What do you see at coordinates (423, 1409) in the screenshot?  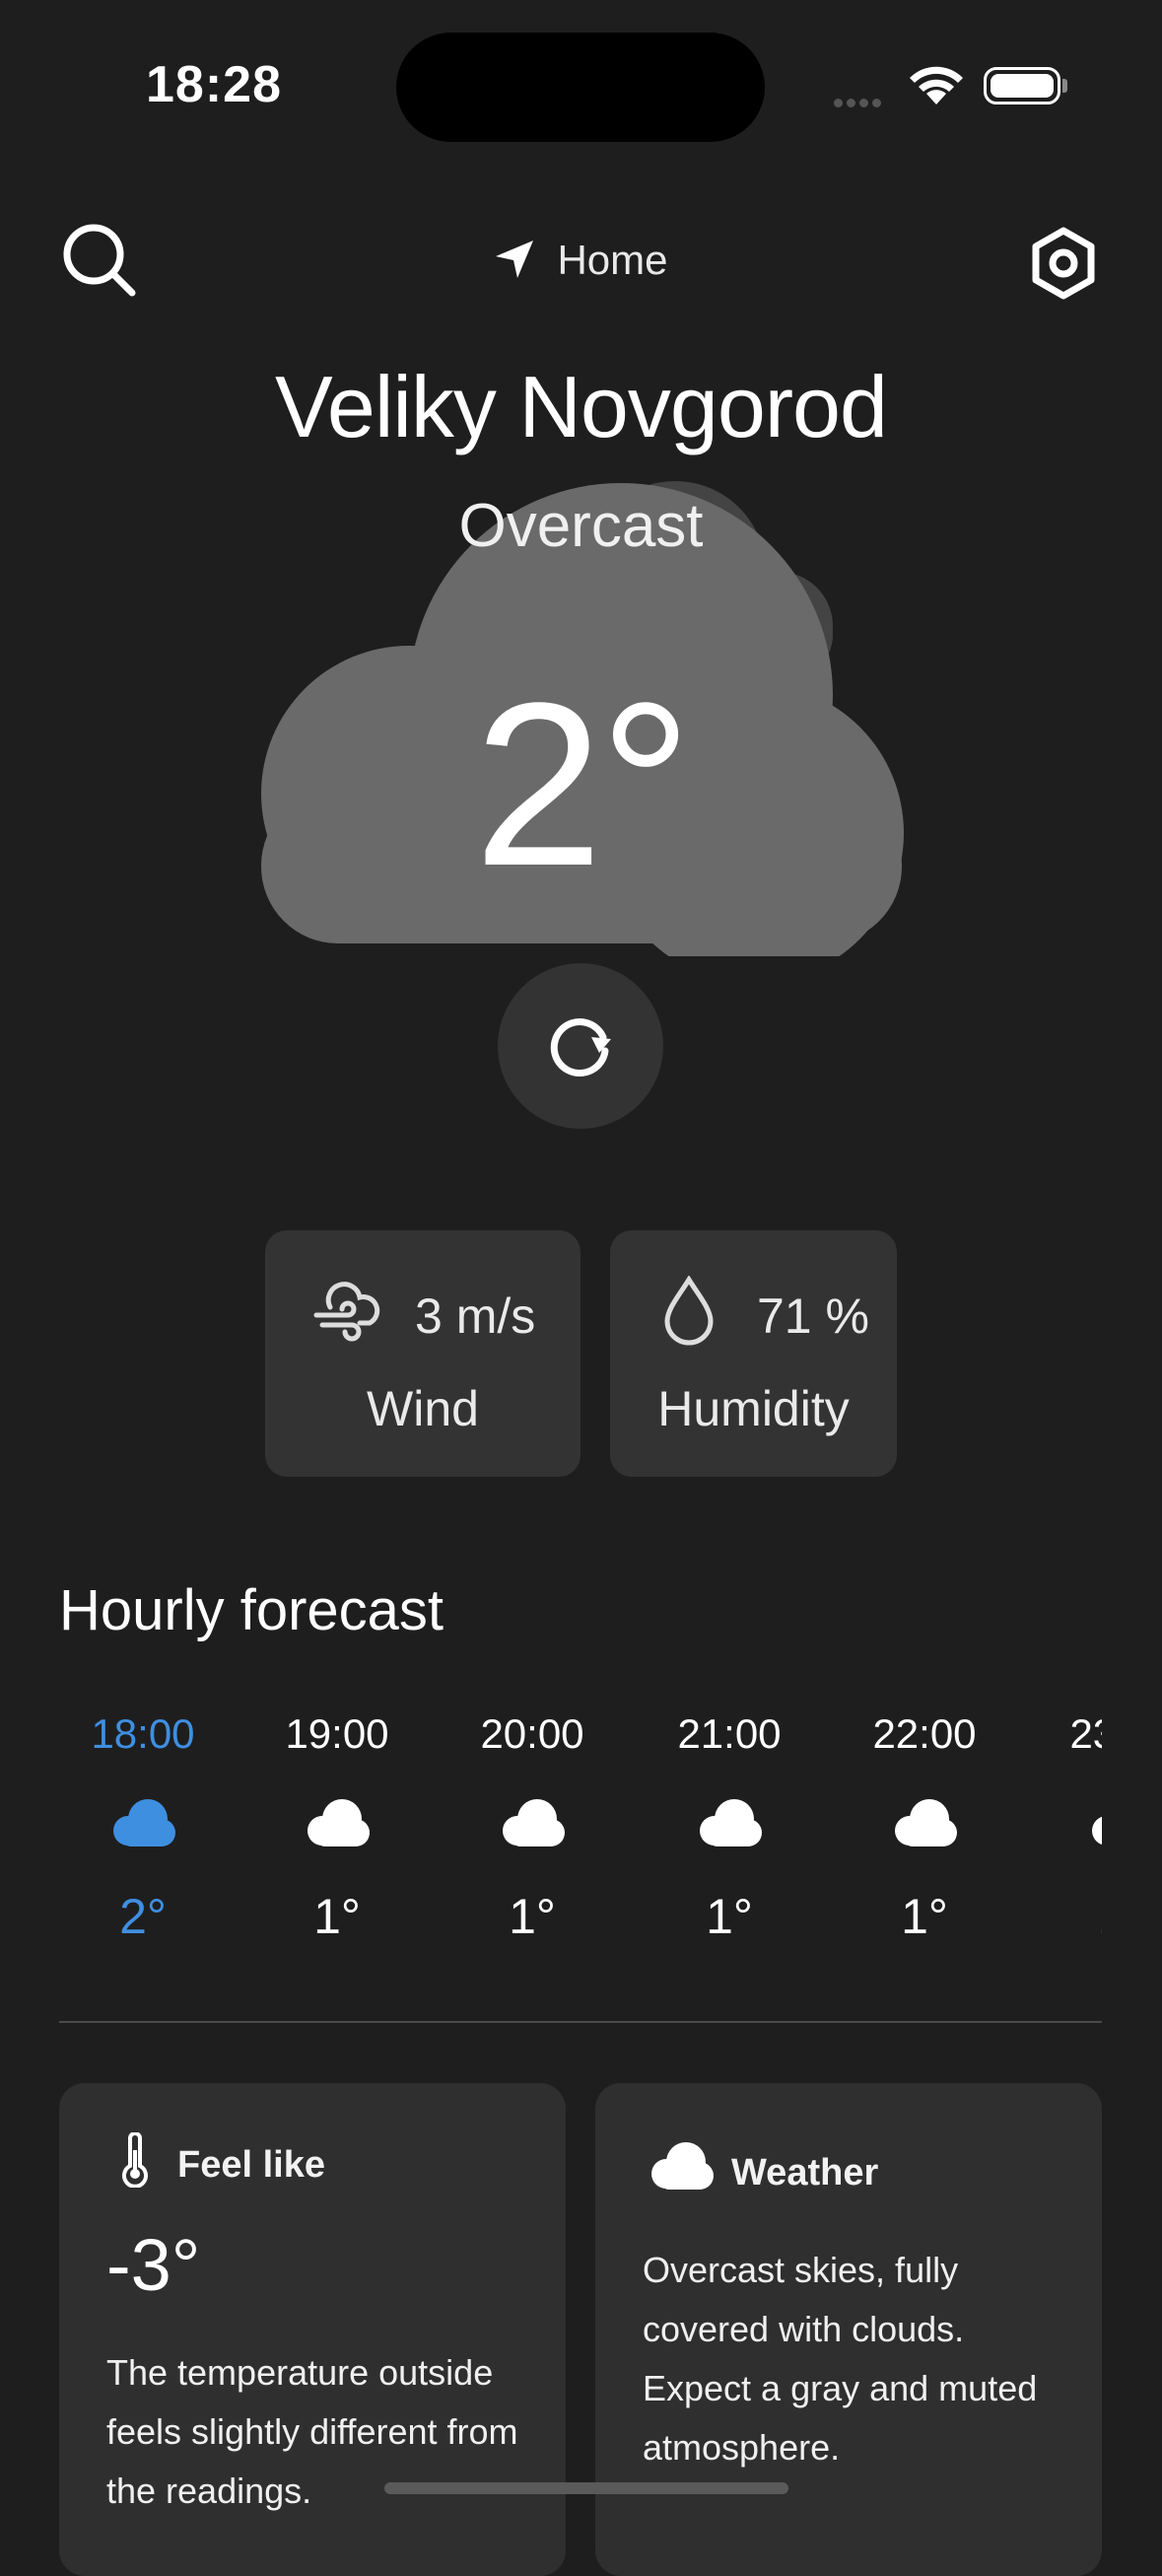 I see `wind-label: Wind` at bounding box center [423, 1409].